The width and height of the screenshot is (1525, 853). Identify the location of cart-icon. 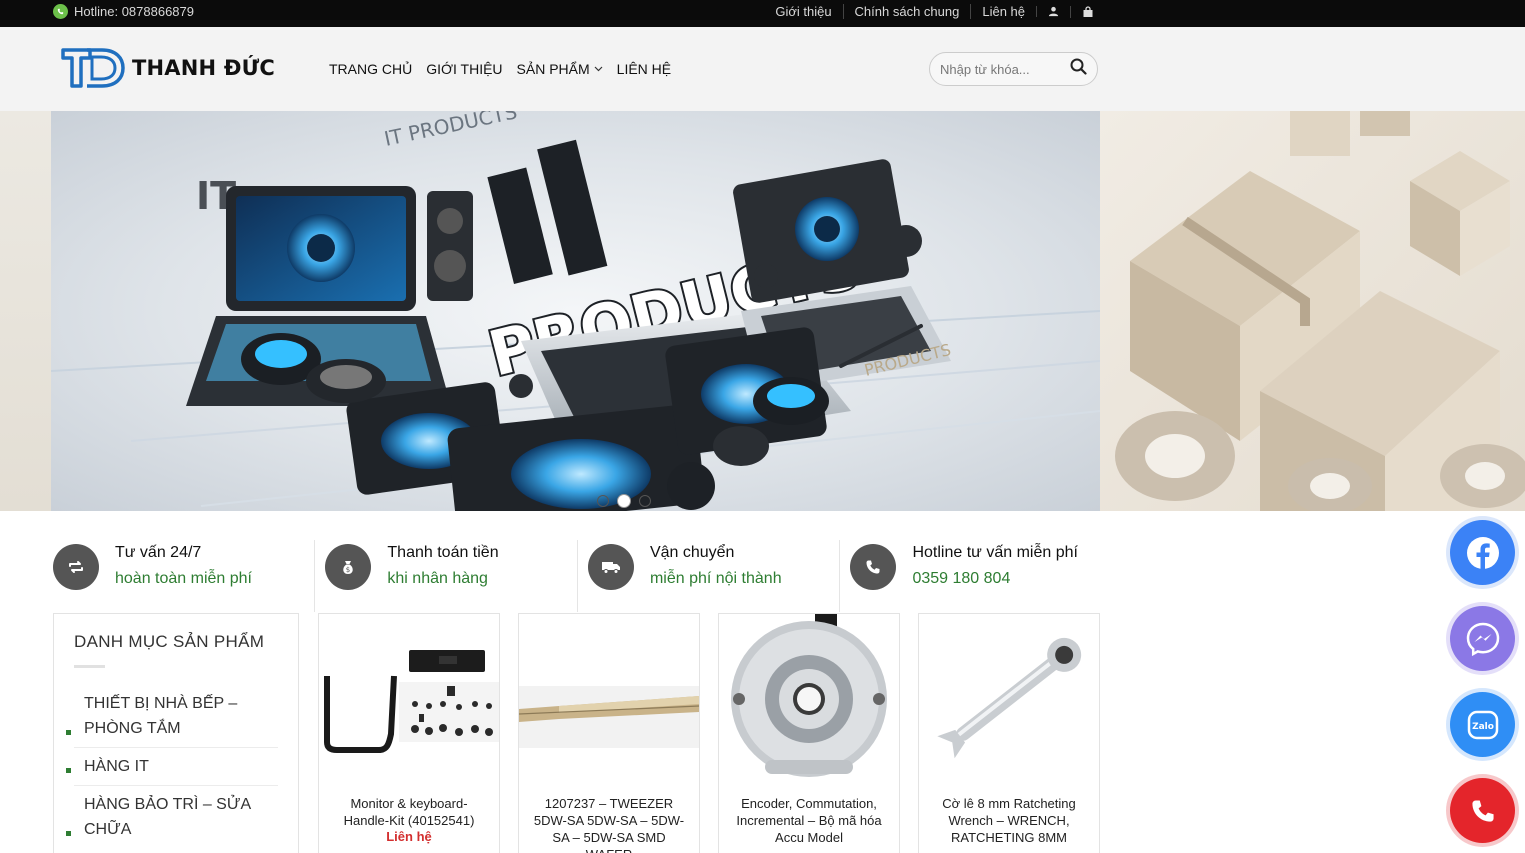
(1087, 11).